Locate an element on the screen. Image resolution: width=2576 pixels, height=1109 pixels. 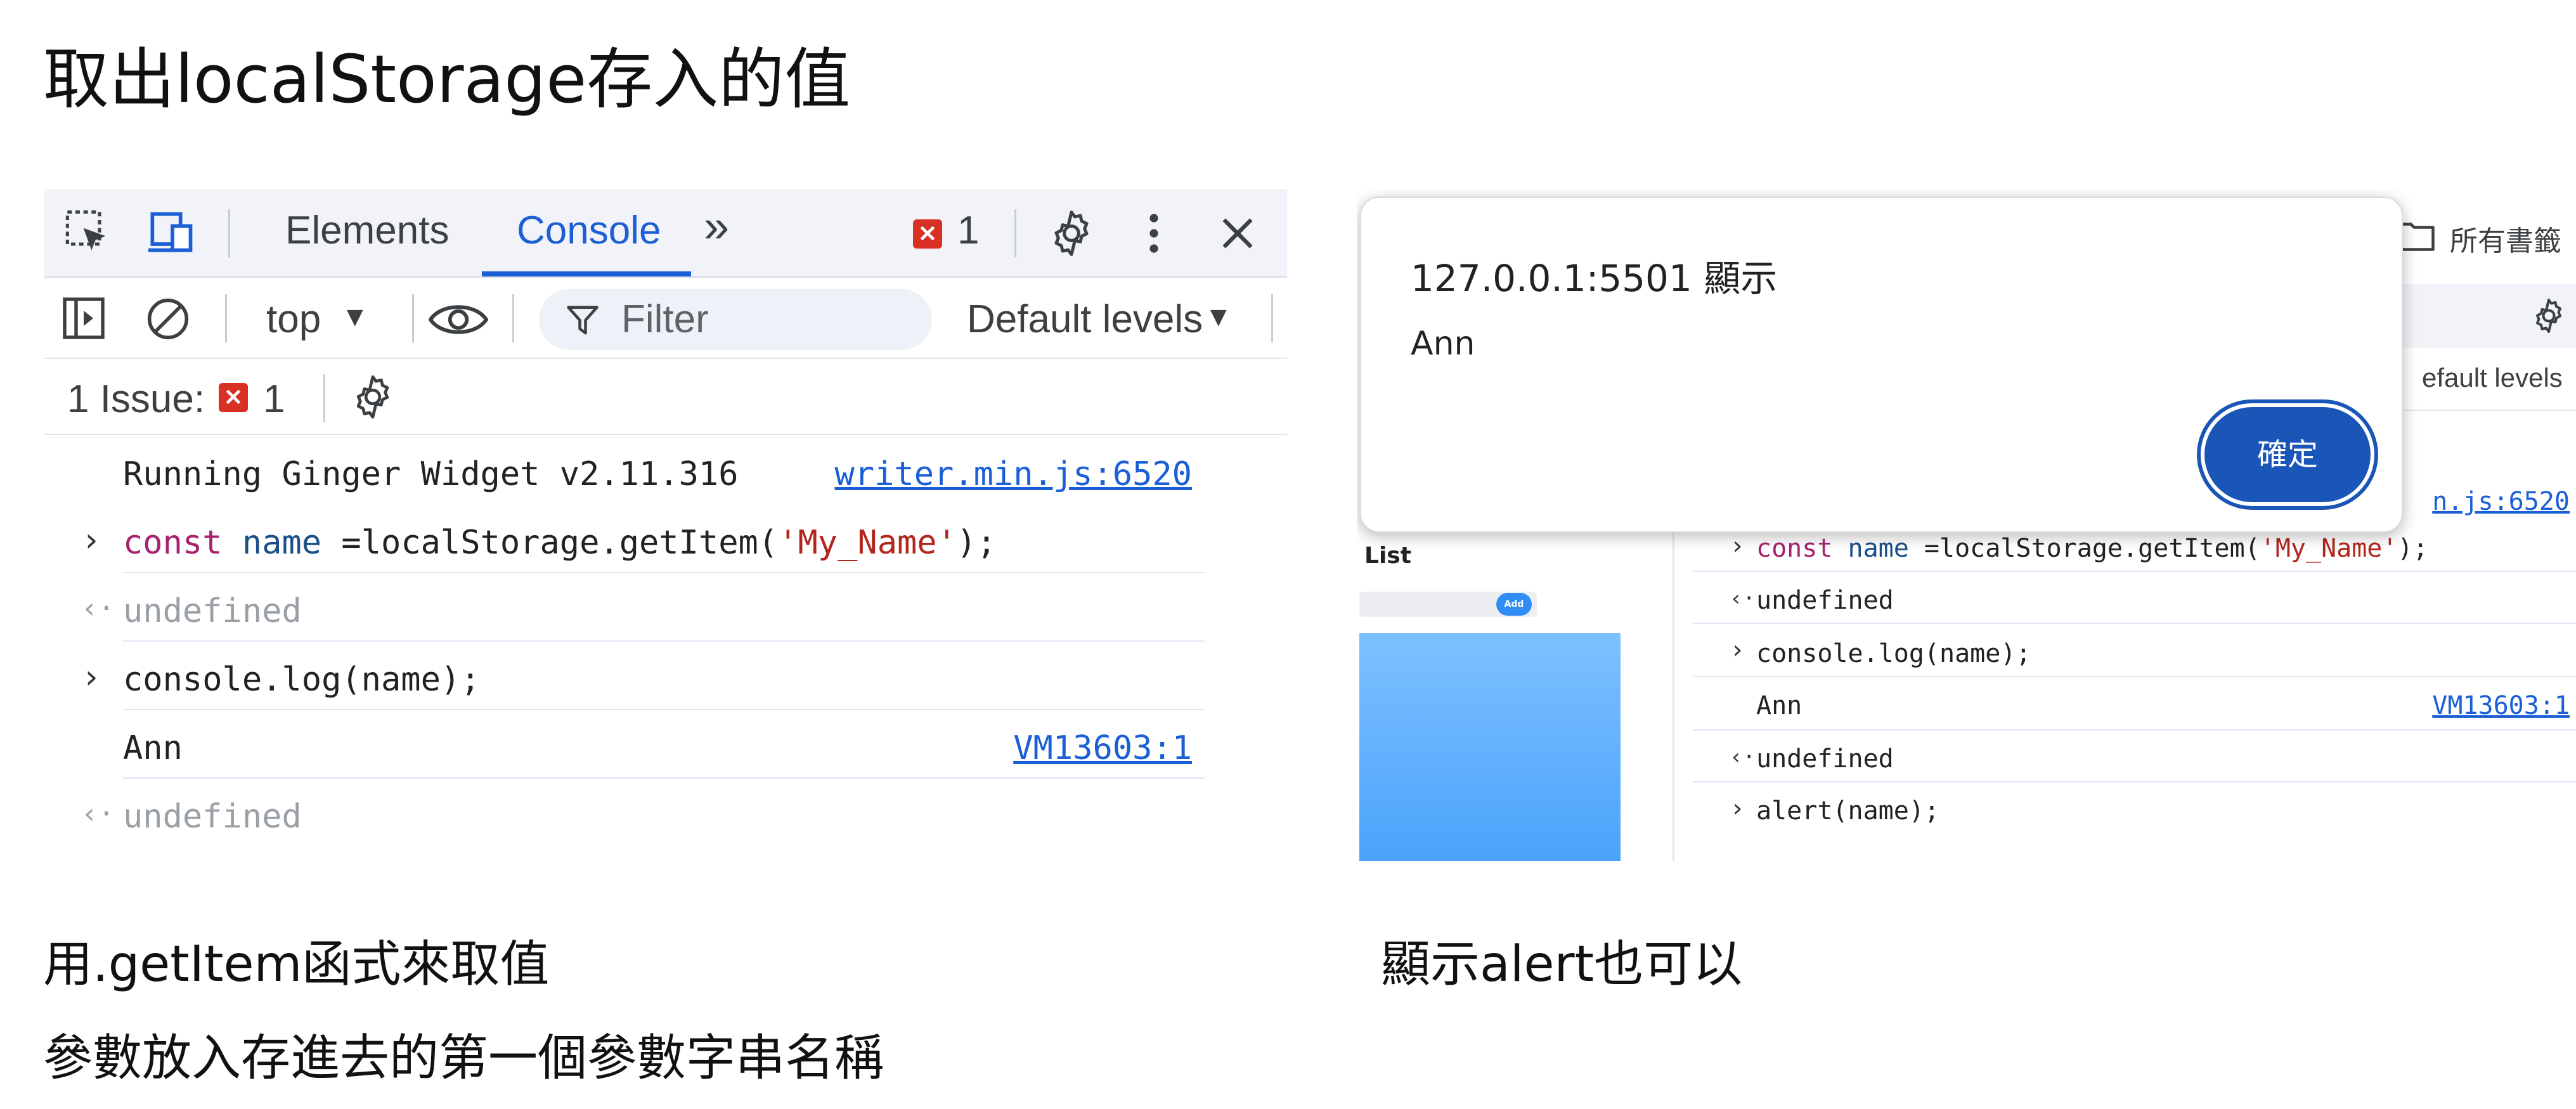
add-button: Add is located at coordinates (1514, 604).